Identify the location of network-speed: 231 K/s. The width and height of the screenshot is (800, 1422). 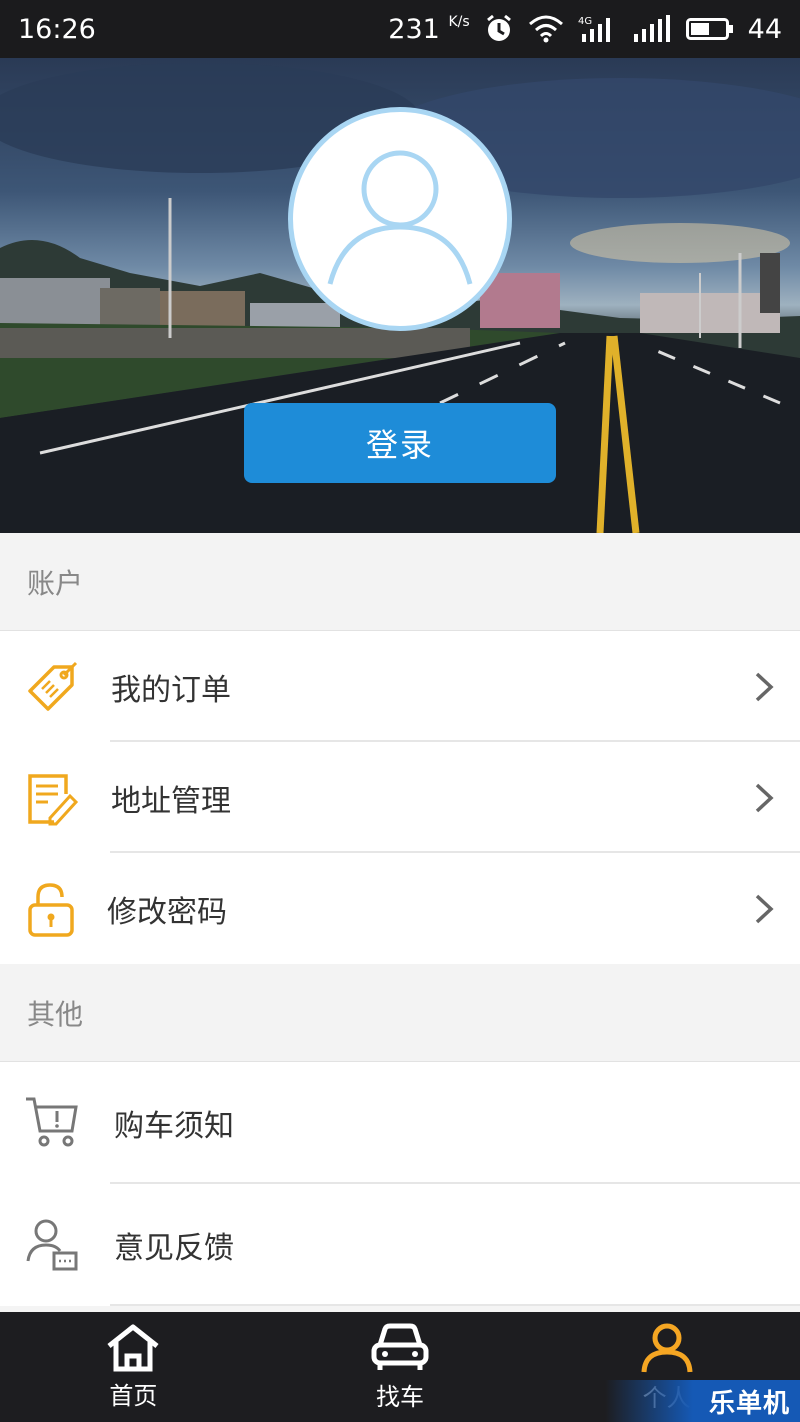
(428, 29).